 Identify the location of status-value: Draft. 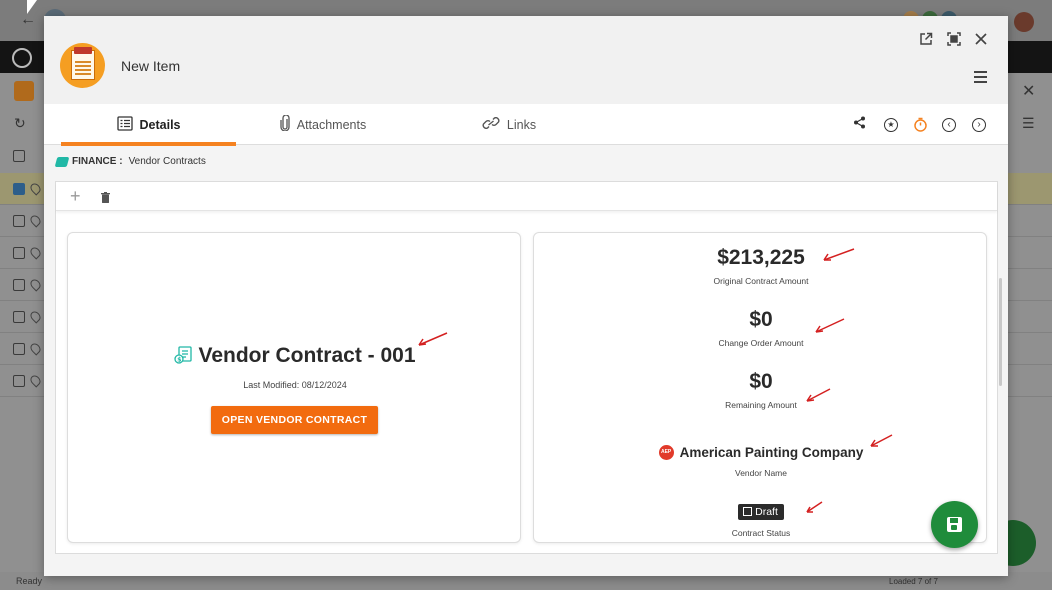
(766, 512).